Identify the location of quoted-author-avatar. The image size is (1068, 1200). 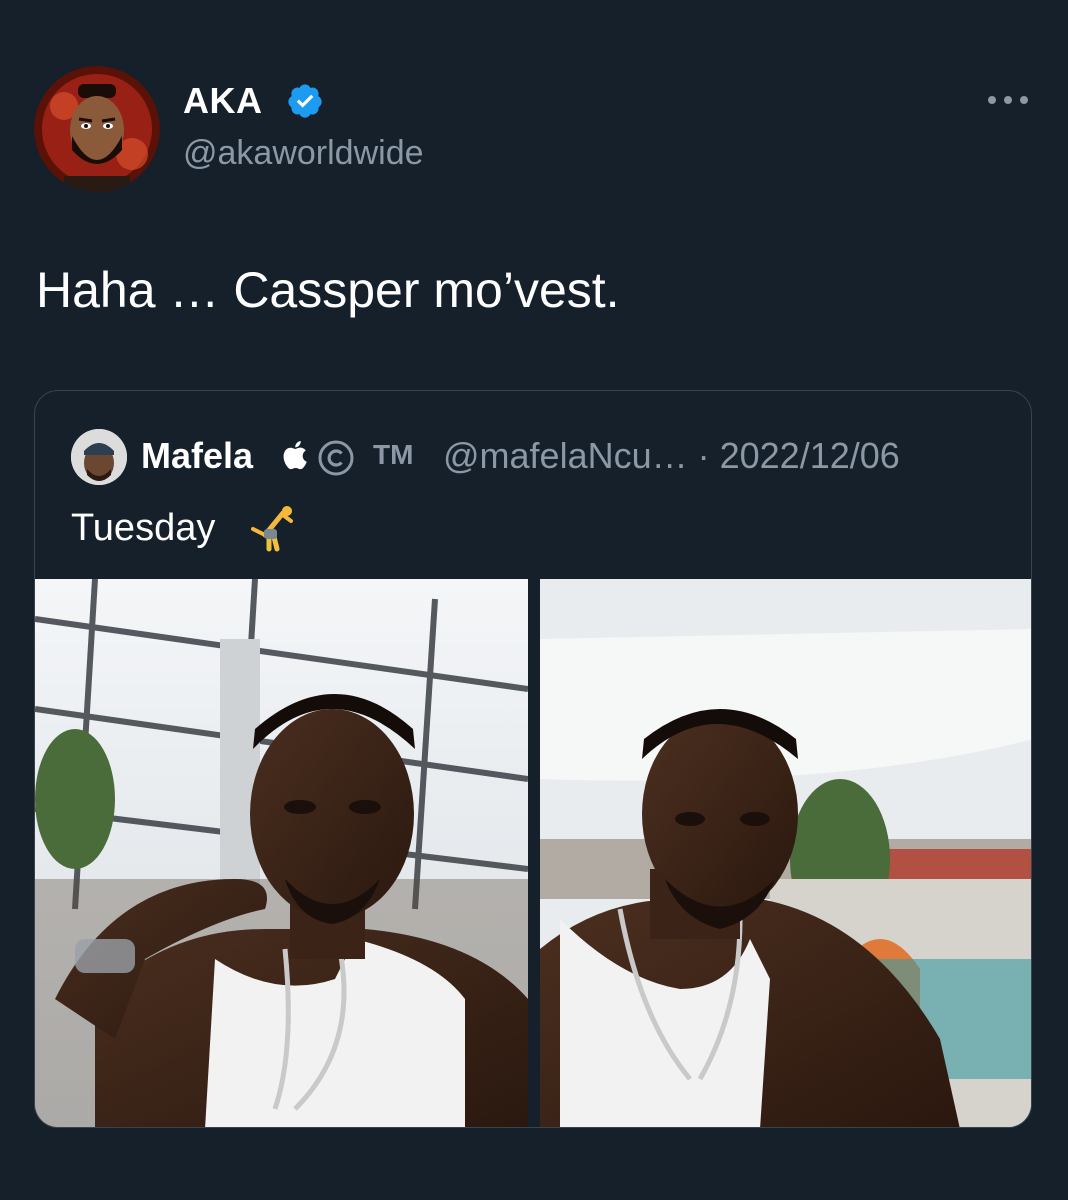
(99, 457).